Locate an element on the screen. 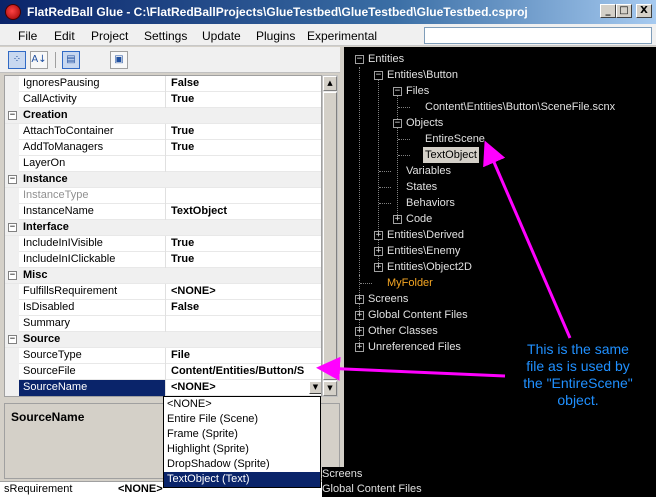 Image resolution: width=656 pixels, height=497 pixels. property-name: IsDisabled is located at coordinates (92, 308).